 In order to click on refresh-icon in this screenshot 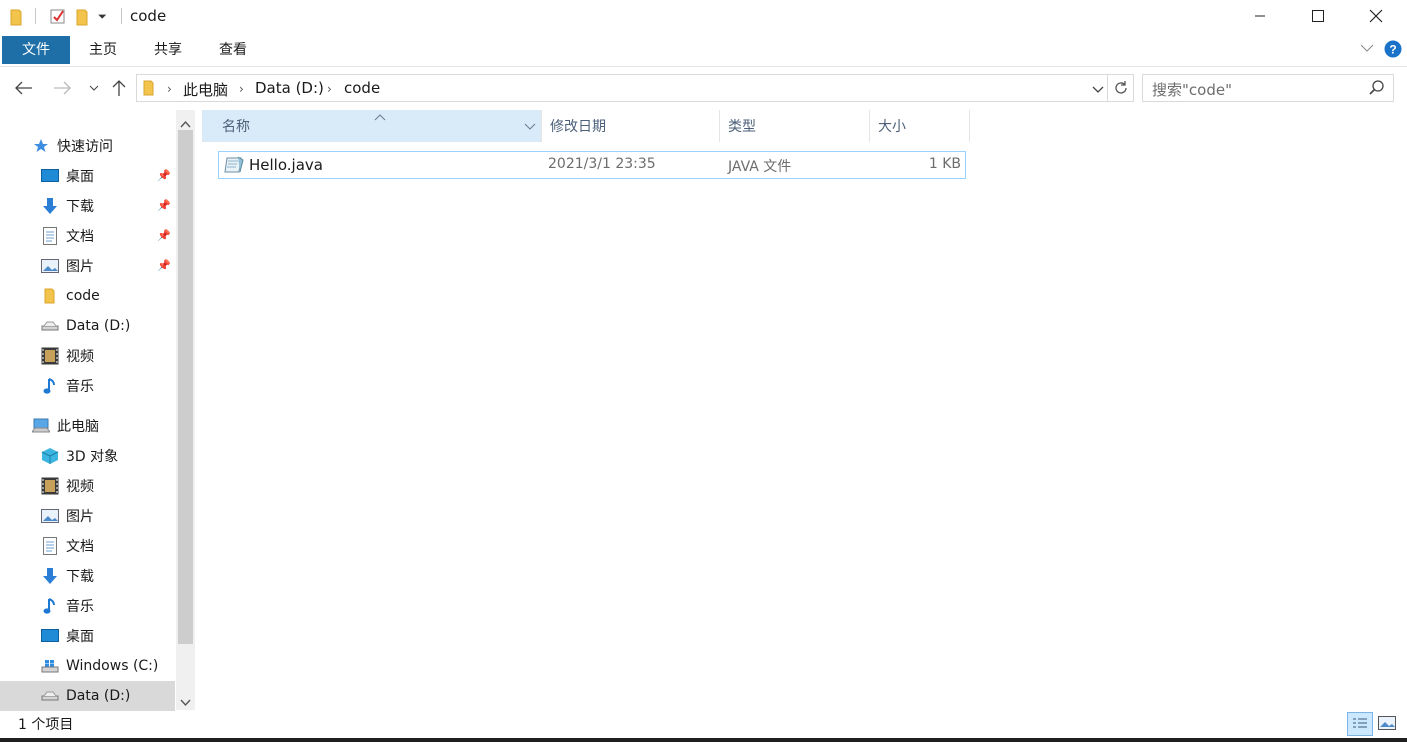, I will do `click(1120, 87)`.